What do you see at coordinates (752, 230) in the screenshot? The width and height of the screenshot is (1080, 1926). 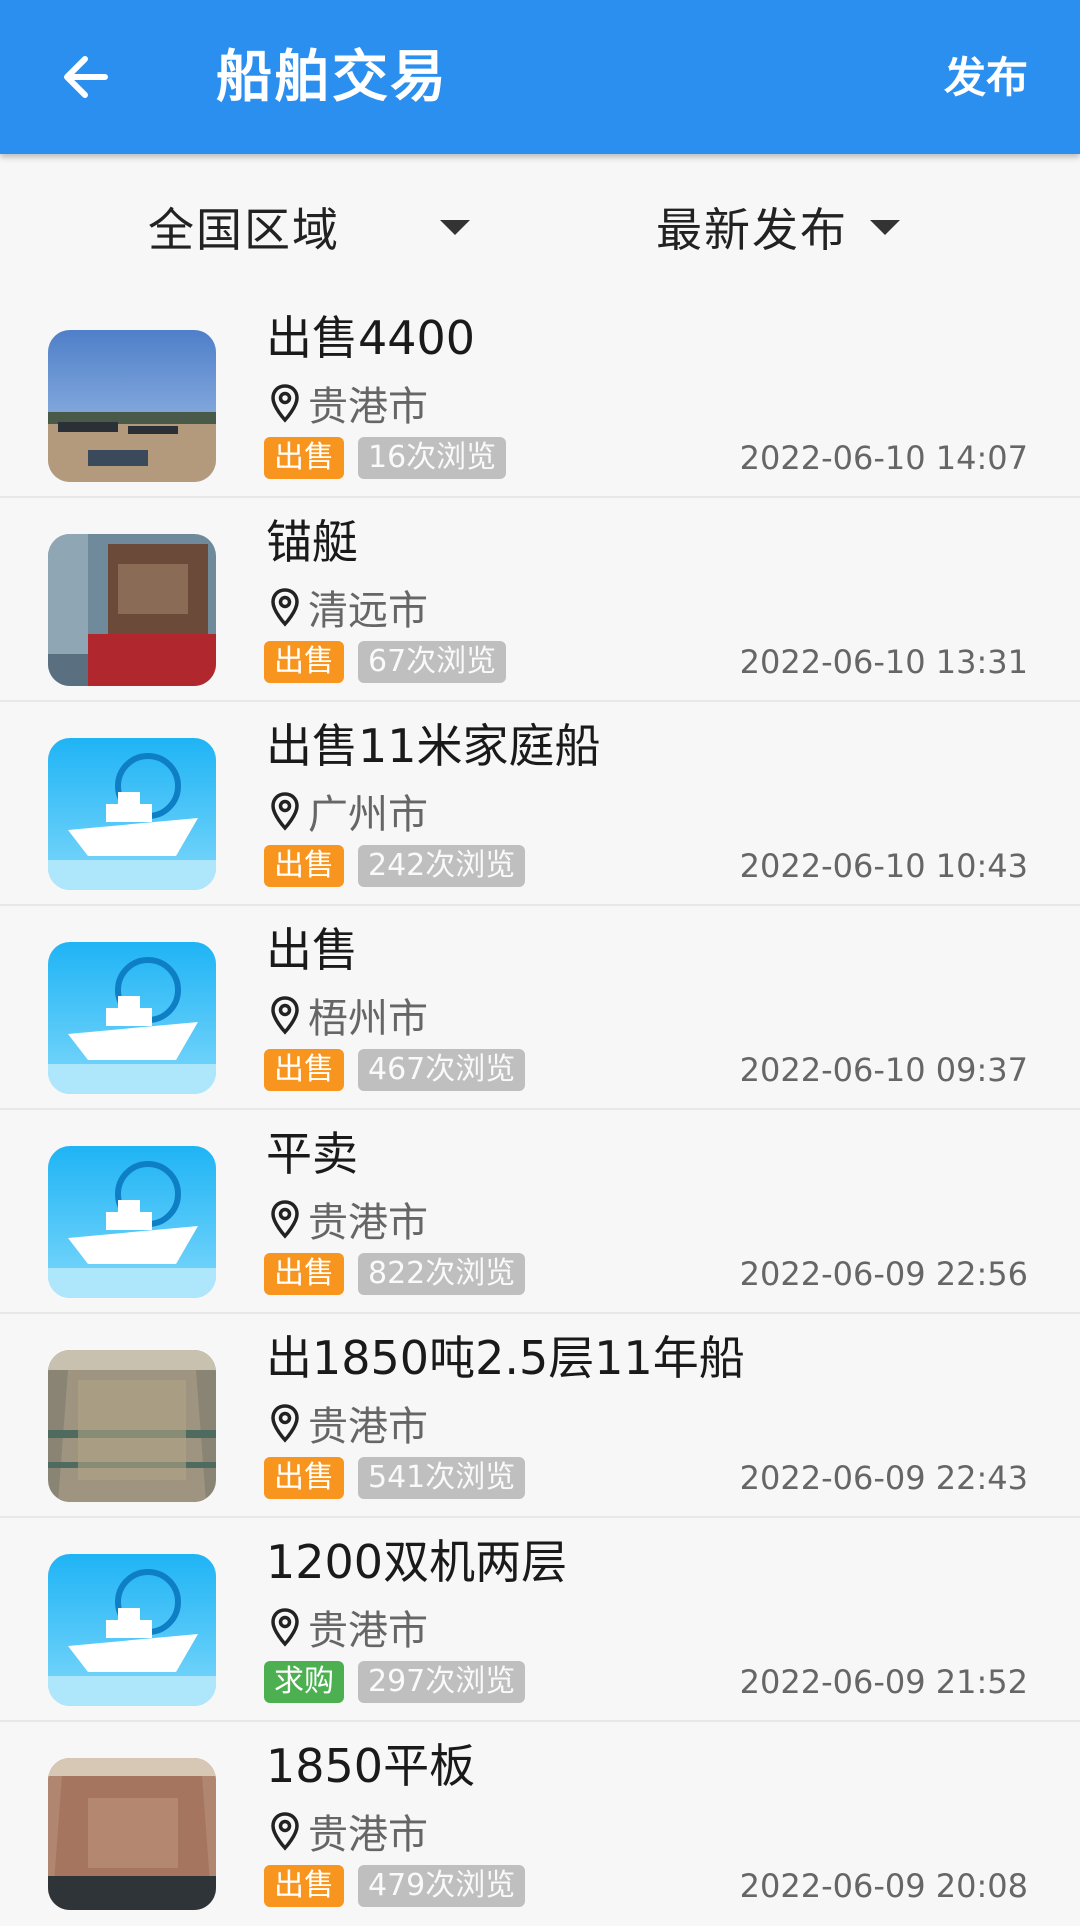 I see `sort-filter-label: 最新发布` at bounding box center [752, 230].